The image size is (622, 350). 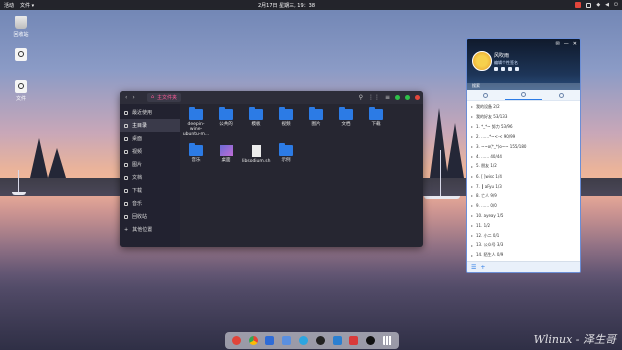 What do you see at coordinates (316, 124) in the screenshot?
I see `file-label: 图片` at bounding box center [316, 124].